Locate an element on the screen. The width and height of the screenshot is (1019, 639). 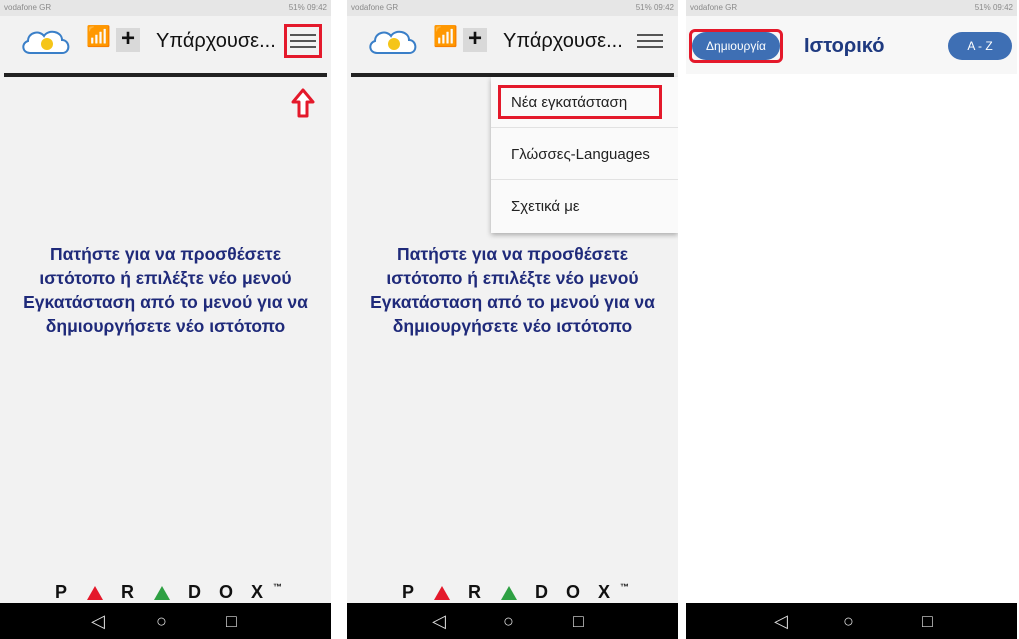
page-title: Ιστορικό is located at coordinates (844, 46).